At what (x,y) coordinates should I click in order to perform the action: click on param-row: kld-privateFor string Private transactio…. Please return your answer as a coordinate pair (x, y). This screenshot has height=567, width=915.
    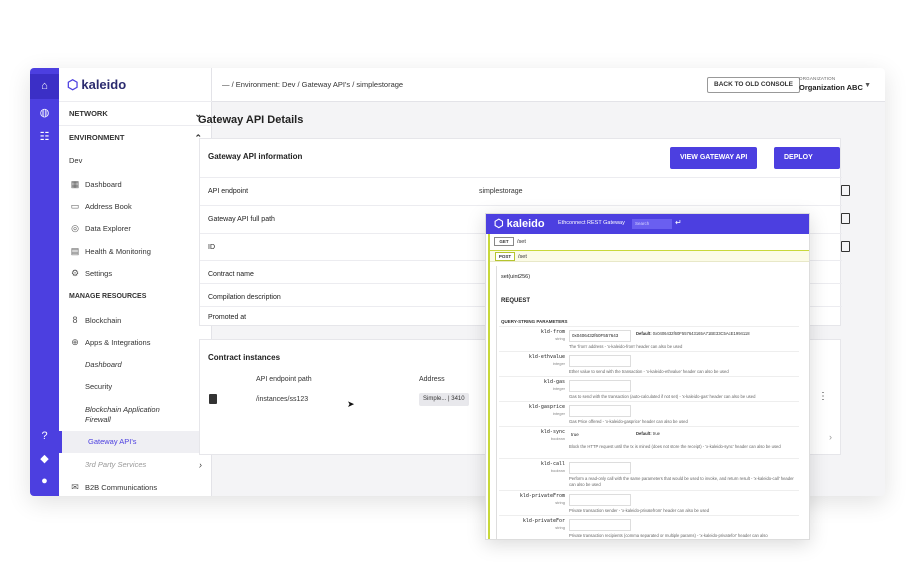
    Looking at the image, I should click on (649, 527).